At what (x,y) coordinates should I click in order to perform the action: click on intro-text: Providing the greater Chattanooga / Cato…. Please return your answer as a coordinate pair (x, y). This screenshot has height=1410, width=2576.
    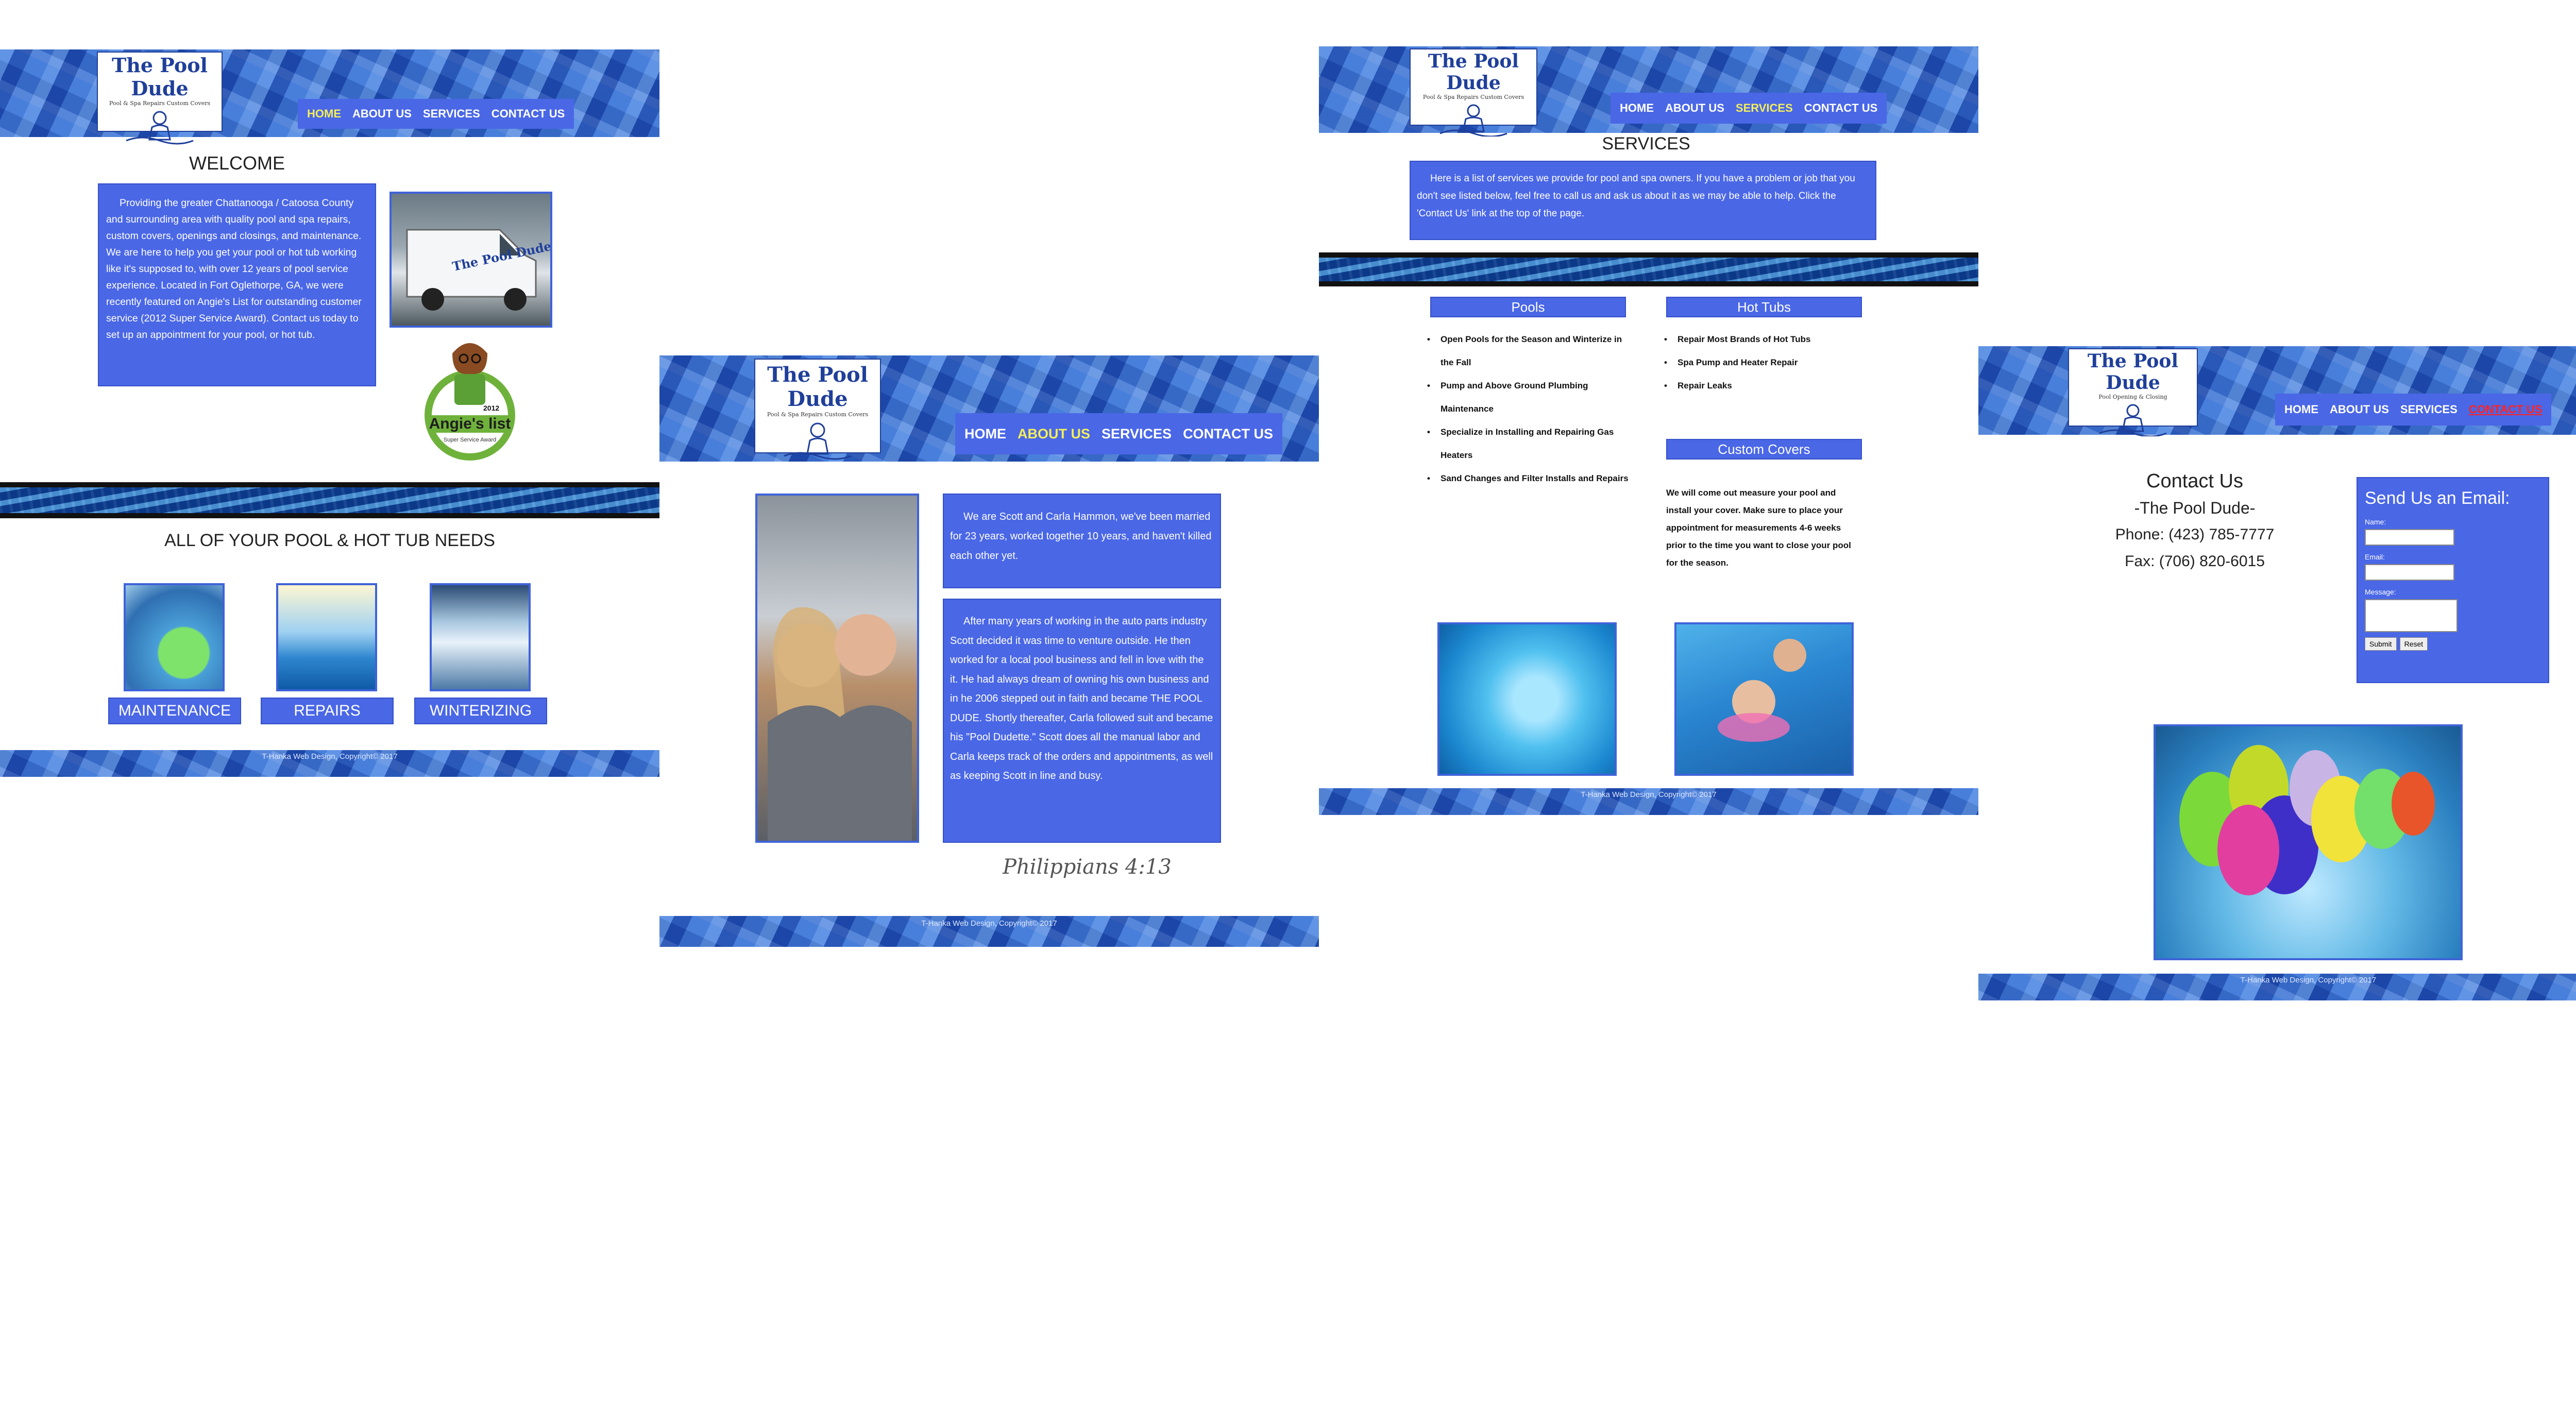
    Looking at the image, I should click on (234, 269).